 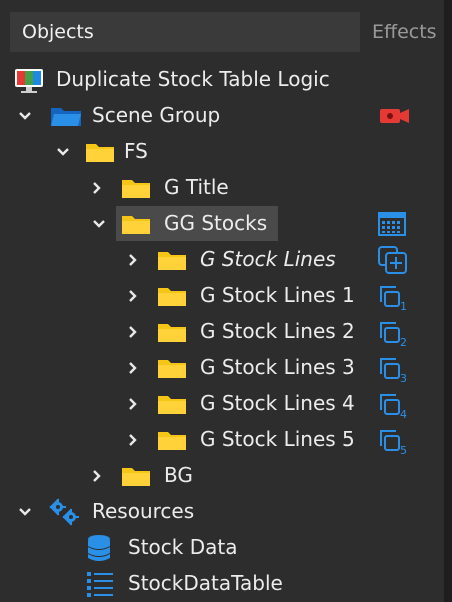 What do you see at coordinates (268, 259) in the screenshot?
I see `tree-item-label: G Stock Lines` at bounding box center [268, 259].